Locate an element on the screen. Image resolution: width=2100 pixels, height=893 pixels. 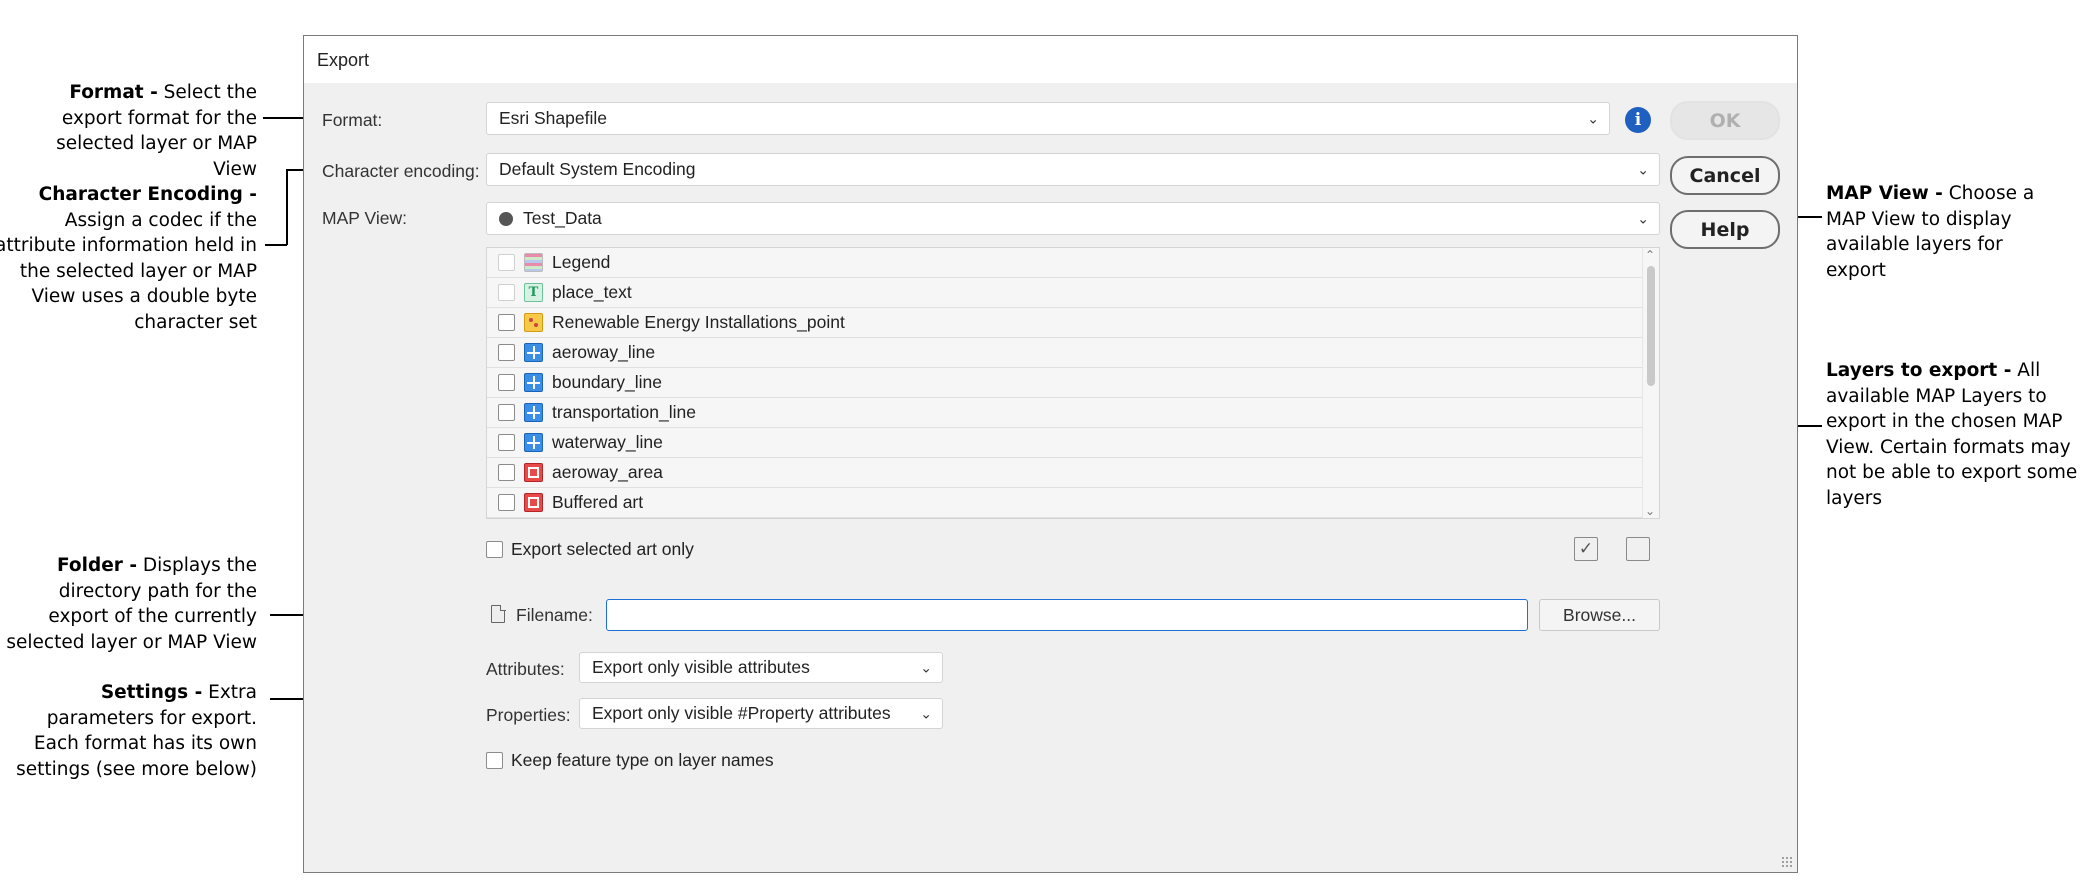
layer-name: place_text is located at coordinates (592, 292).